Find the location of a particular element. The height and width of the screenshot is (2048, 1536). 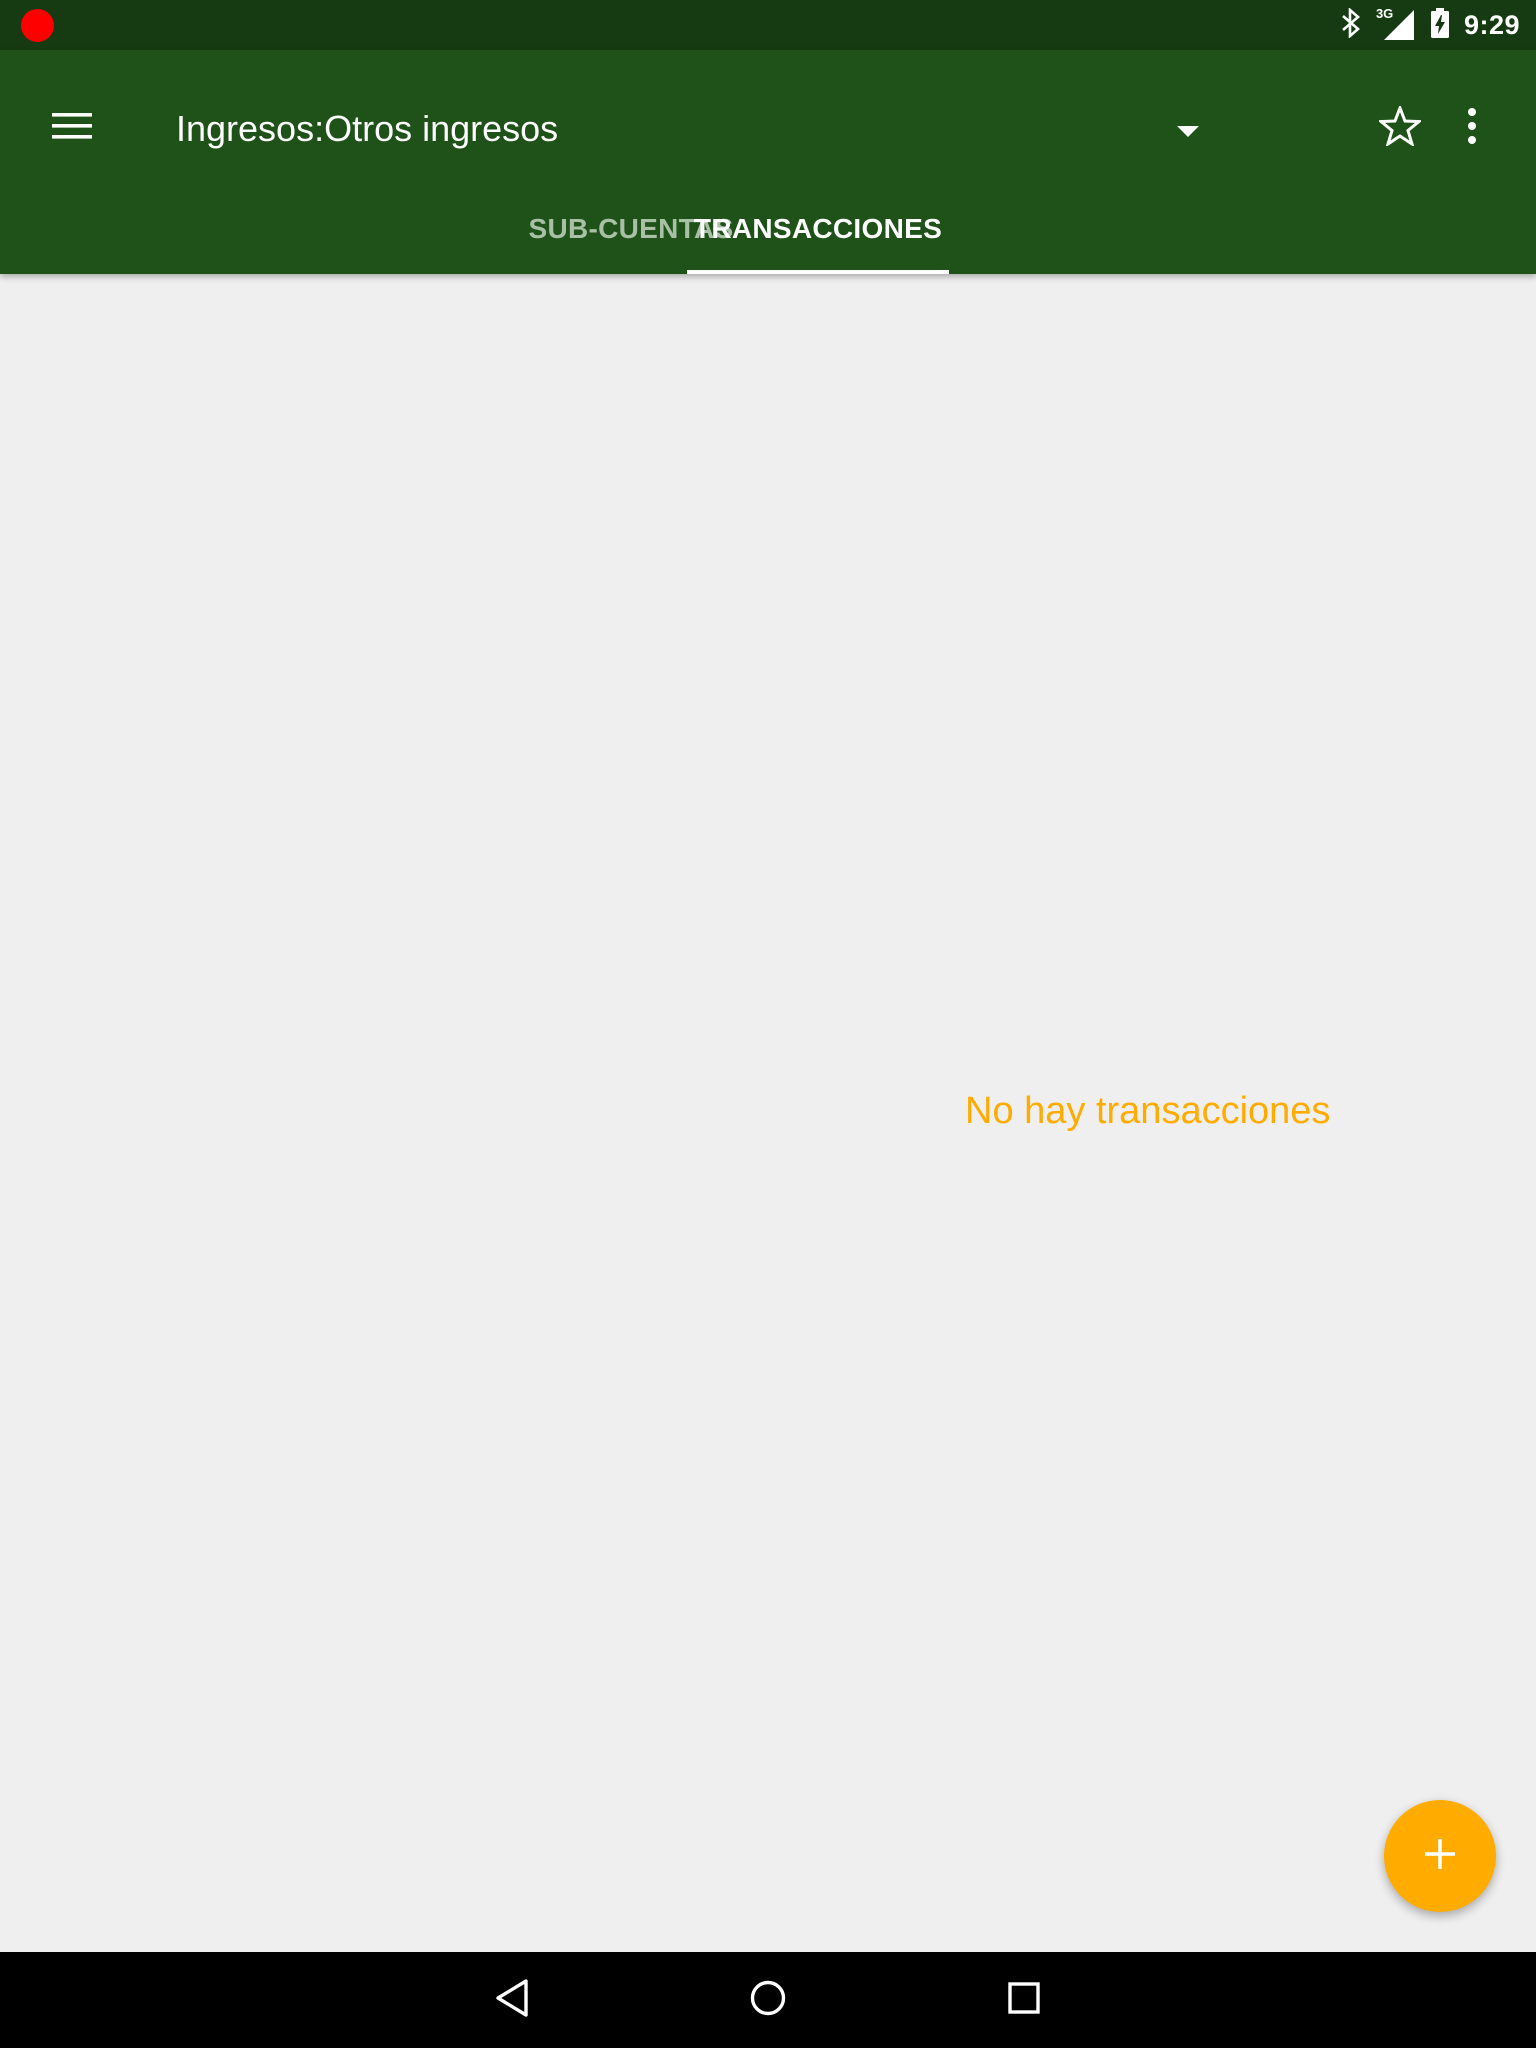

back-icon is located at coordinates (512, 2000).